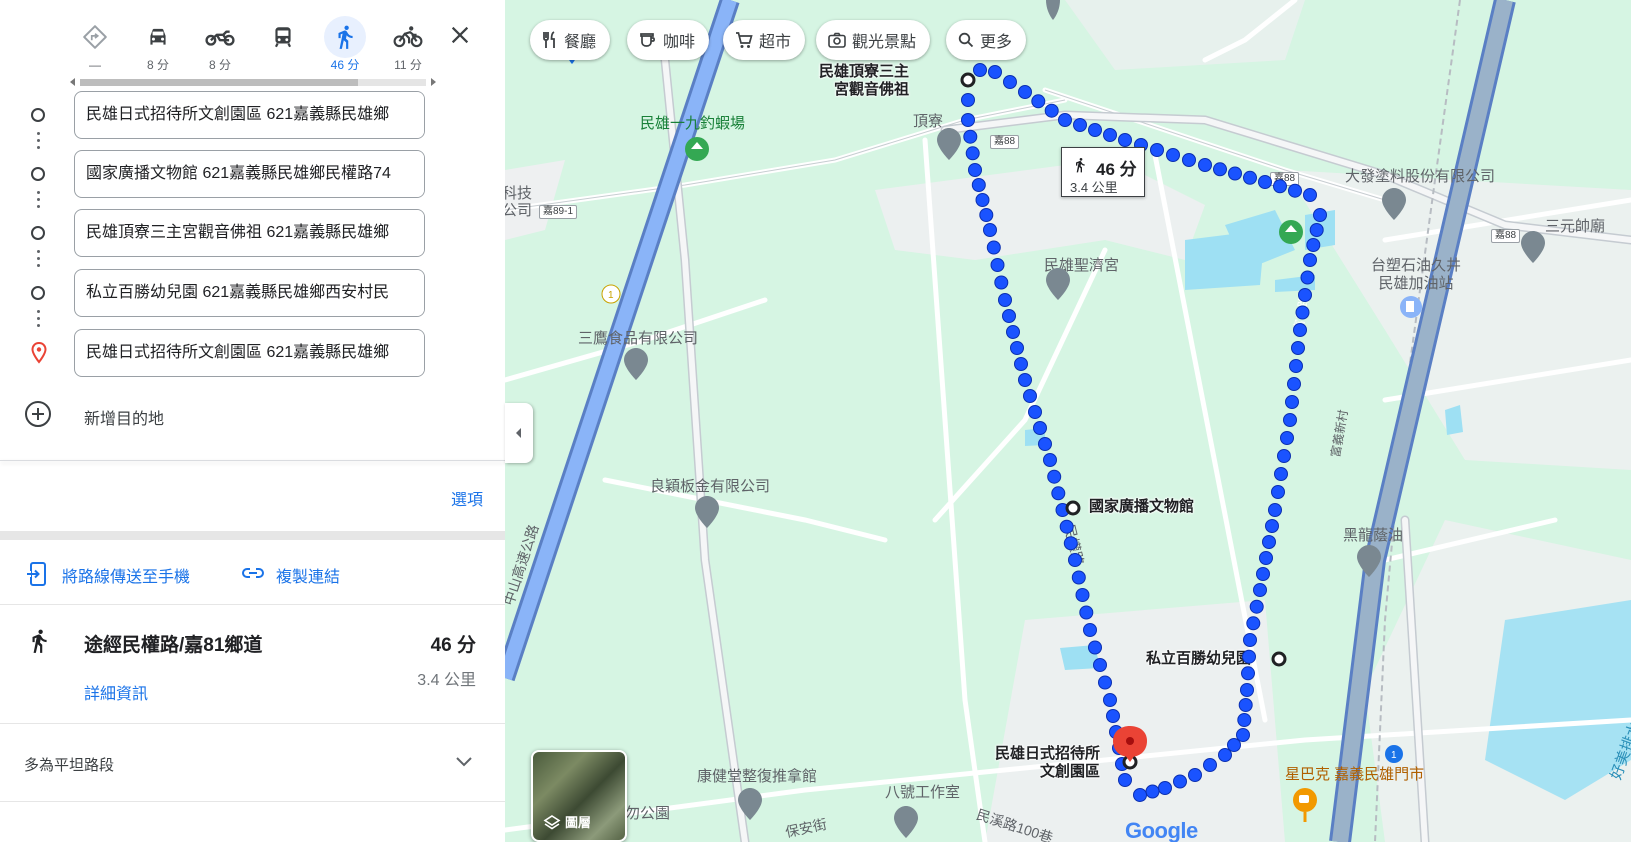 The height and width of the screenshot is (842, 1631). Describe the element at coordinates (1094, 187) in the screenshot. I see `bubble-distance: 3.4 公里` at that location.